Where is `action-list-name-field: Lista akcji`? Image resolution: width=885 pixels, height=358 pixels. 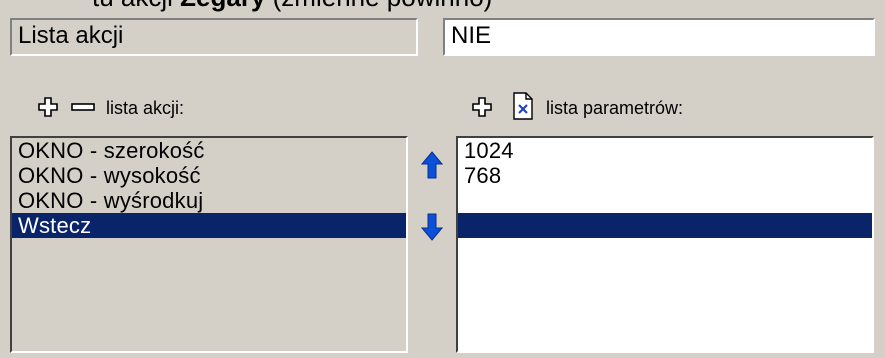 action-list-name-field: Lista akcji is located at coordinates (214, 37).